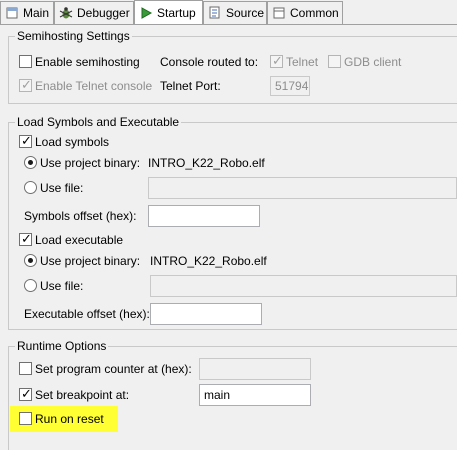  I want to click on run-on-reset-label: Run on reset, so click(69, 419).